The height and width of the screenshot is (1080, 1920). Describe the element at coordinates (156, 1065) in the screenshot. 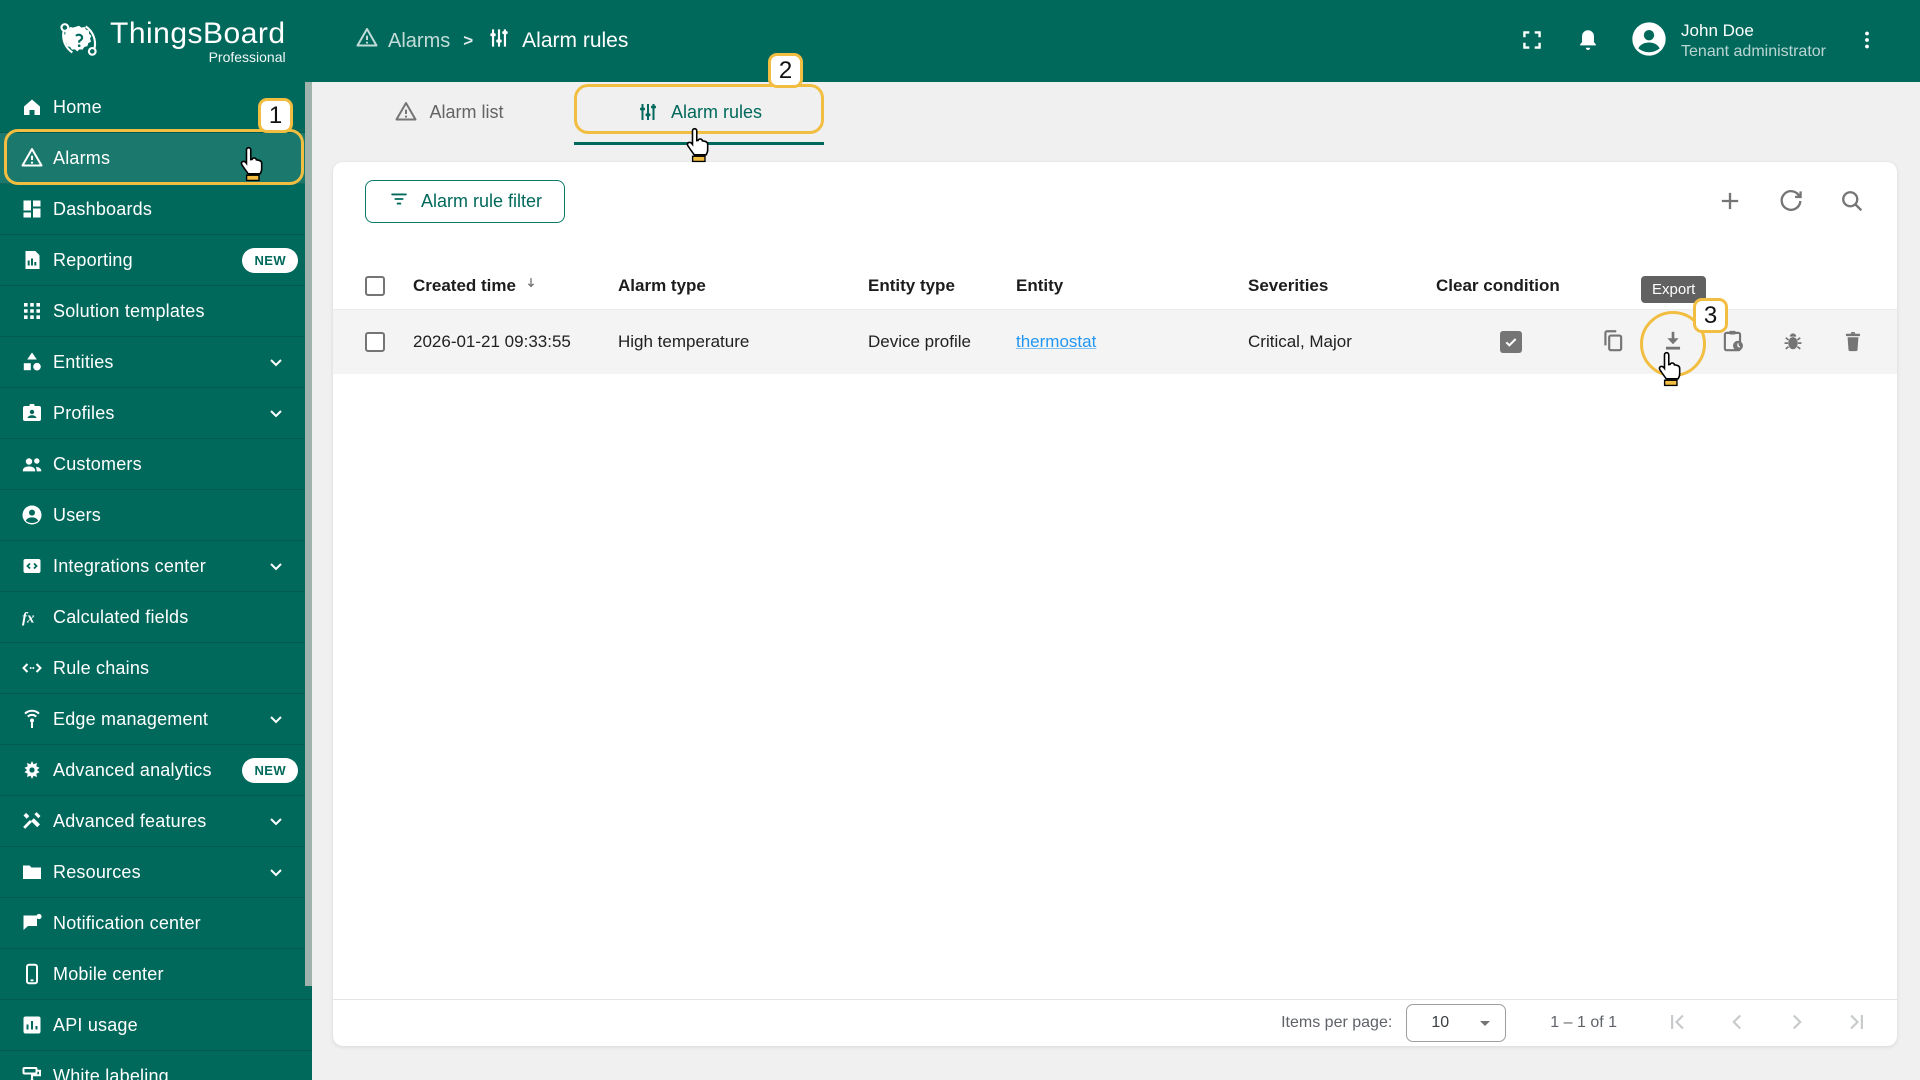

I see `sidebar-item-white-labeling: White labeling` at that location.